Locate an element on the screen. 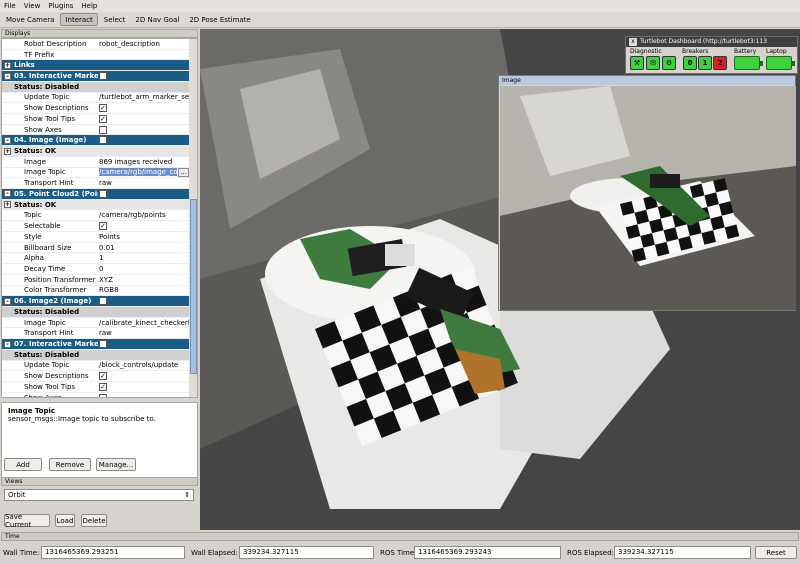 The height and width of the screenshot is (564, 800). display-group-row: -07. Interactive Marker is located at coordinates (95, 344).